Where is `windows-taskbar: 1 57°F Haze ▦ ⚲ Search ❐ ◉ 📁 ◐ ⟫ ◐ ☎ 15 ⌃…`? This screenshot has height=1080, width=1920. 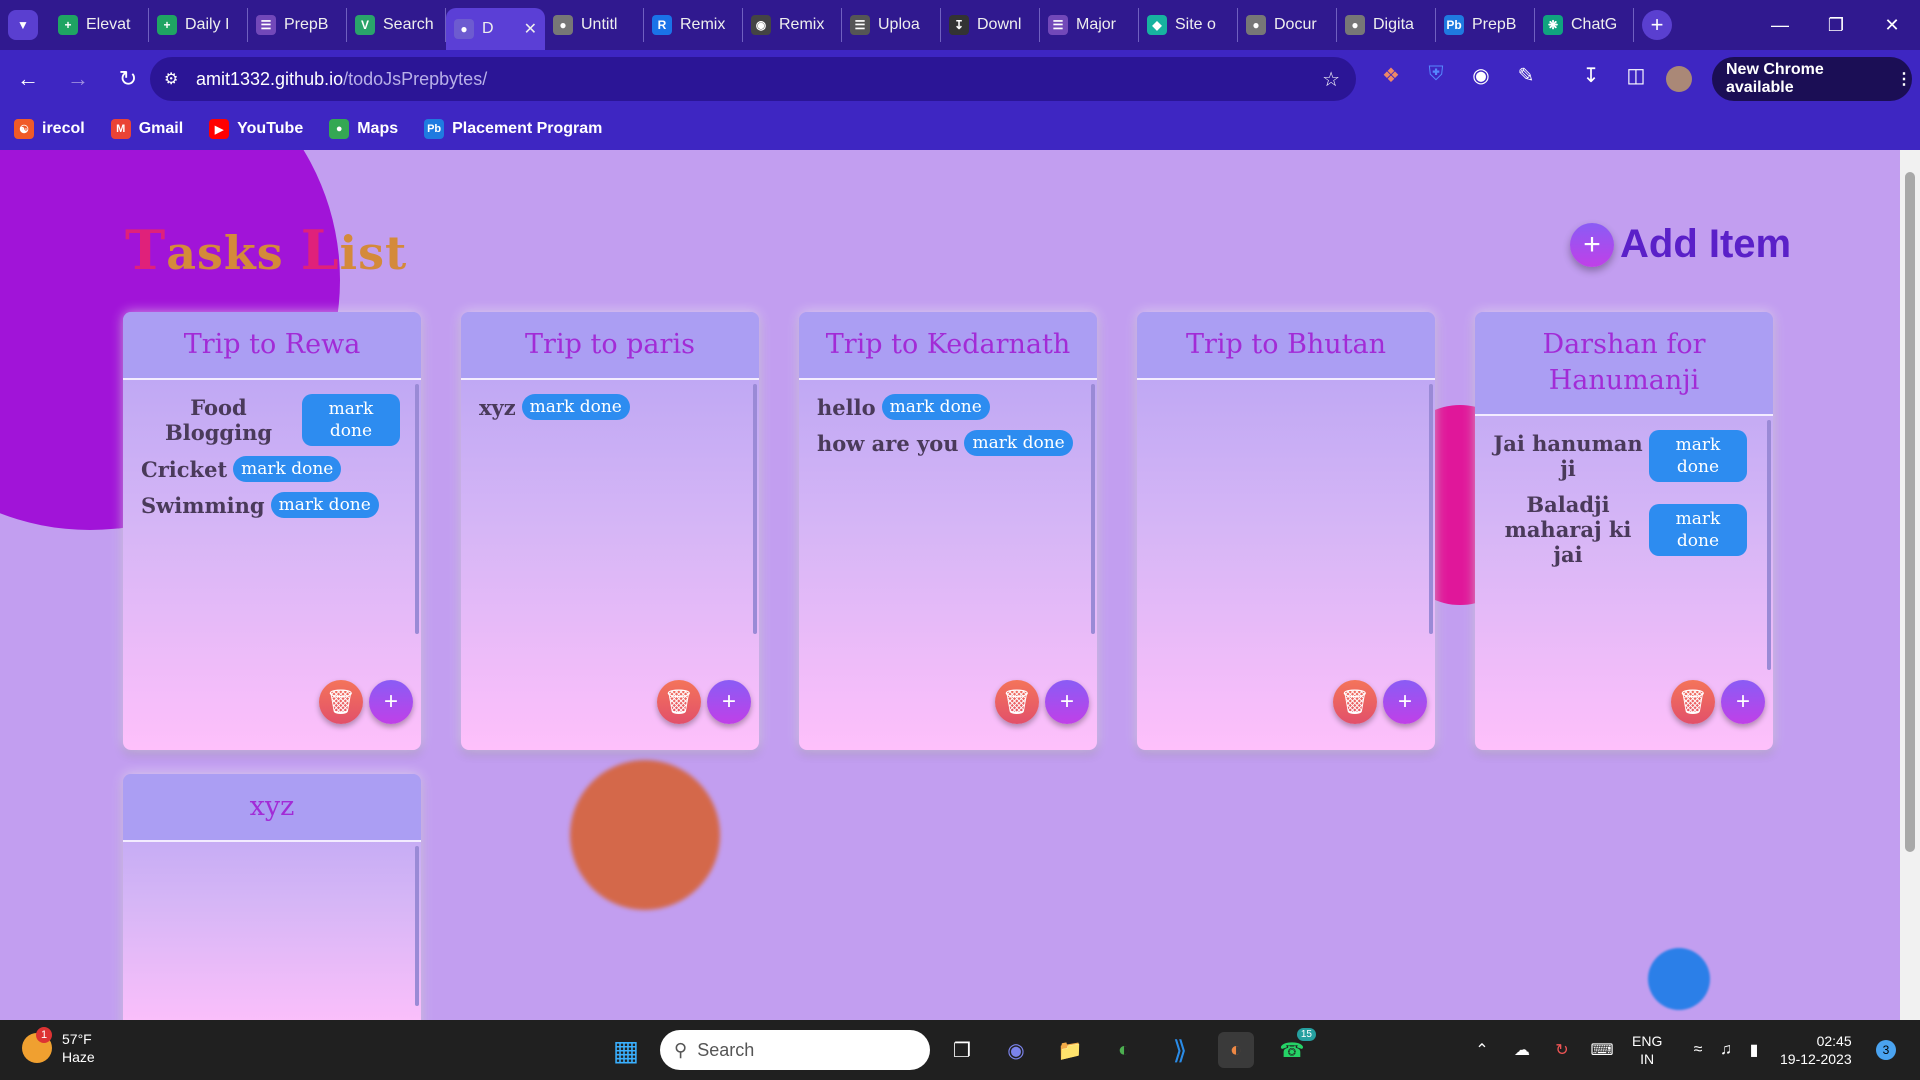 windows-taskbar: 1 57°F Haze ▦ ⚲ Search ❐ ◉ 📁 ◐ ⟫ ◐ ☎ 15 ⌃… is located at coordinates (960, 1050).